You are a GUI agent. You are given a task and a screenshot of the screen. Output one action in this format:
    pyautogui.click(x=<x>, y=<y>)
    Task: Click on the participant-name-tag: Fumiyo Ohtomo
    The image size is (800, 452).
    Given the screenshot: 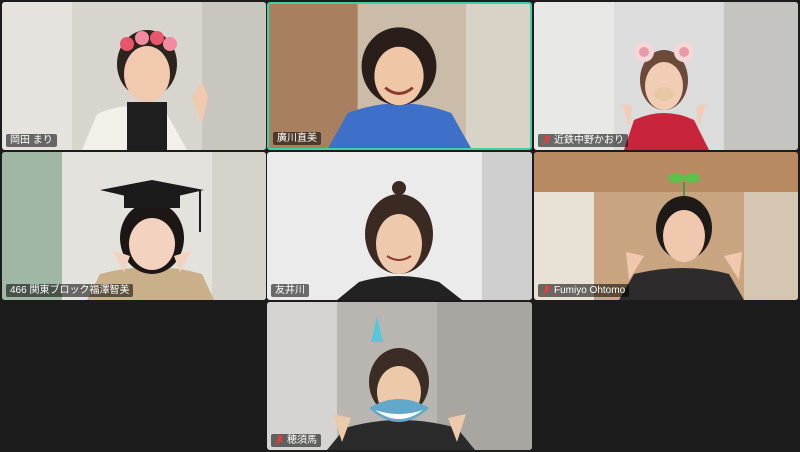 What is the action you would take?
    pyautogui.click(x=584, y=290)
    